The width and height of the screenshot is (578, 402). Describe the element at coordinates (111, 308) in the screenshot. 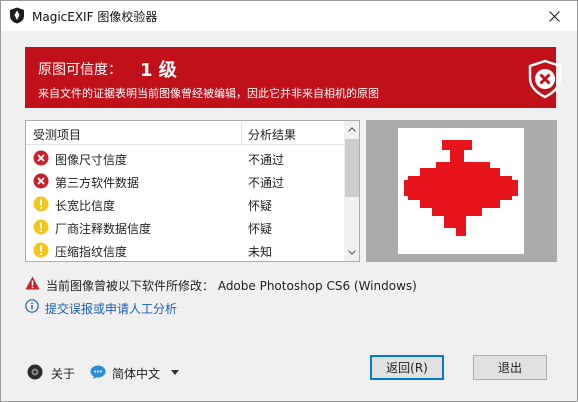

I see `report-link-text: 提交误报或申请人工分析` at that location.